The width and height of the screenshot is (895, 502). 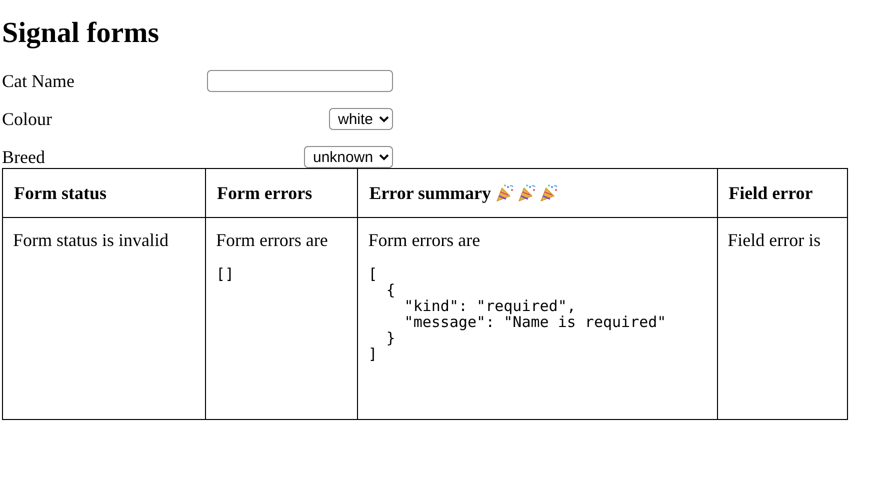 I want to click on column-header: Field error, so click(x=770, y=193).